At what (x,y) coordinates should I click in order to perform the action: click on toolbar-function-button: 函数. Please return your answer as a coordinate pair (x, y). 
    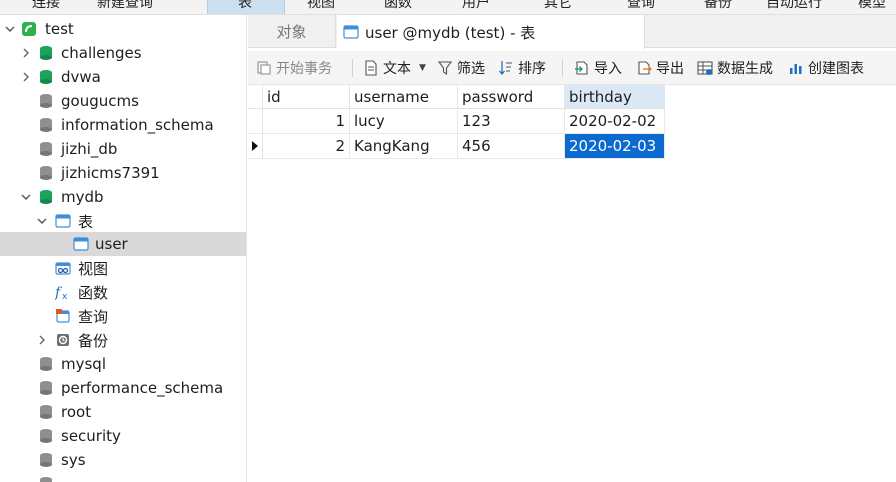
    Looking at the image, I should click on (398, 6).